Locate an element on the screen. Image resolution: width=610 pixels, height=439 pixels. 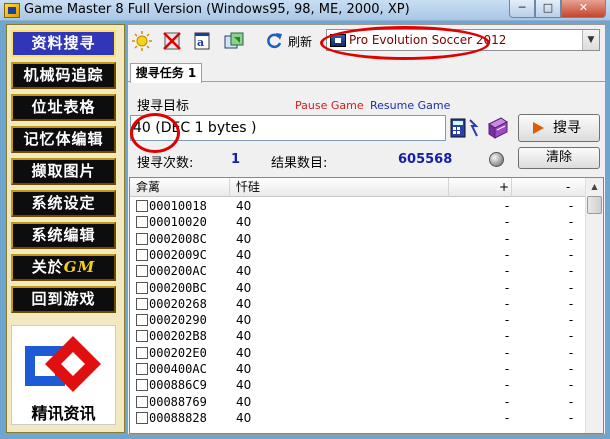
result-count-label: 结果数目: is located at coordinates (299, 163).